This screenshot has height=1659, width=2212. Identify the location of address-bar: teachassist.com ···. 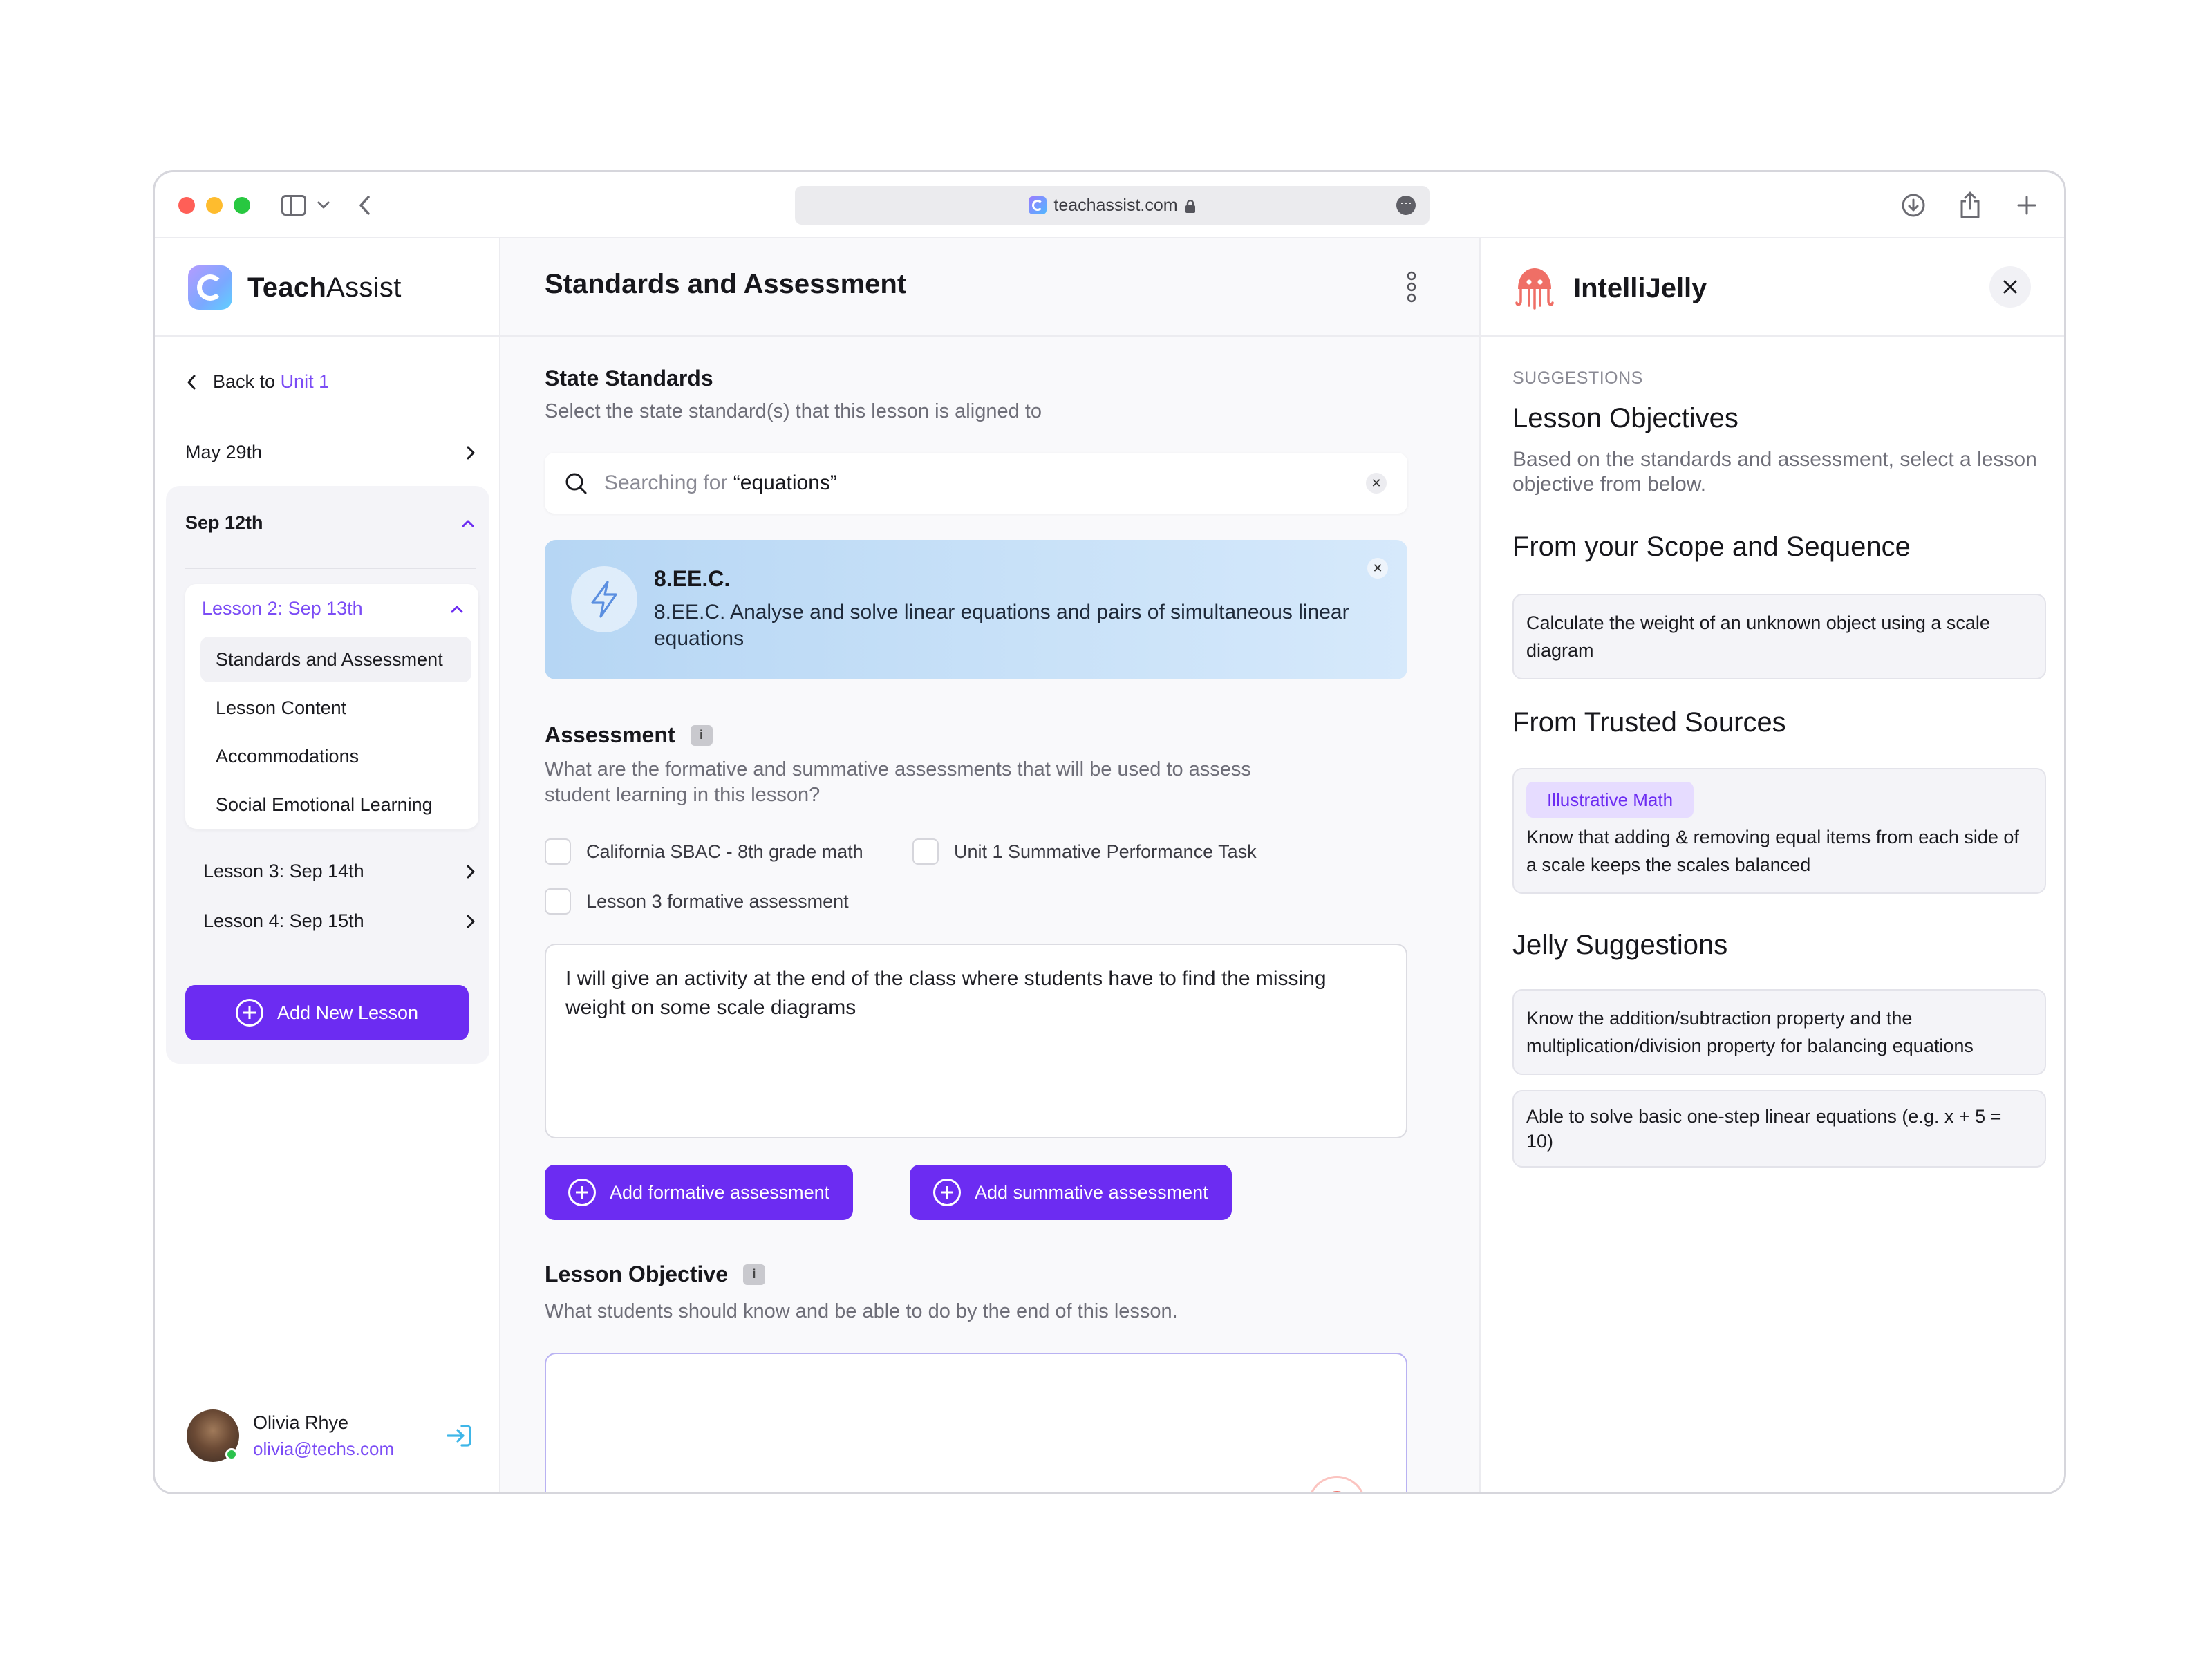
(1112, 205).